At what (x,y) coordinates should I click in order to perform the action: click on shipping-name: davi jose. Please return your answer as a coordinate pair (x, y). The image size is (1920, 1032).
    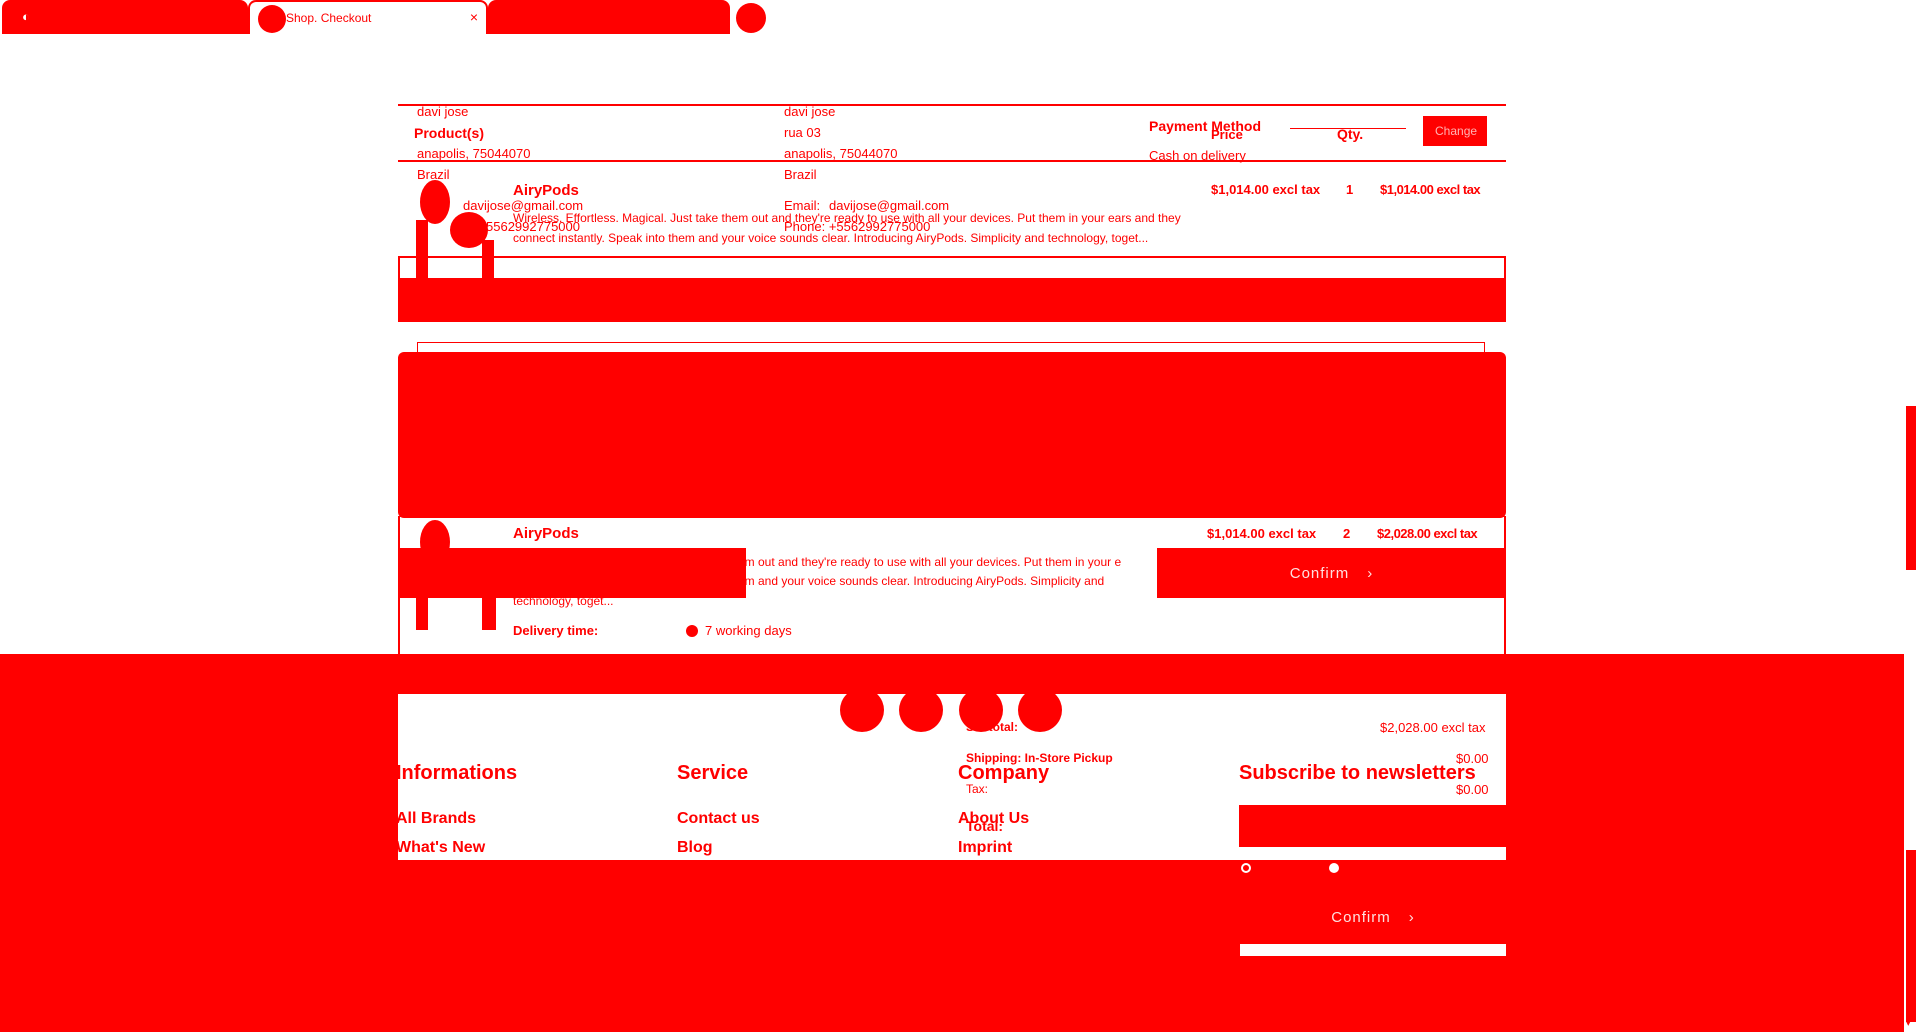
    Looking at the image, I should click on (810, 111).